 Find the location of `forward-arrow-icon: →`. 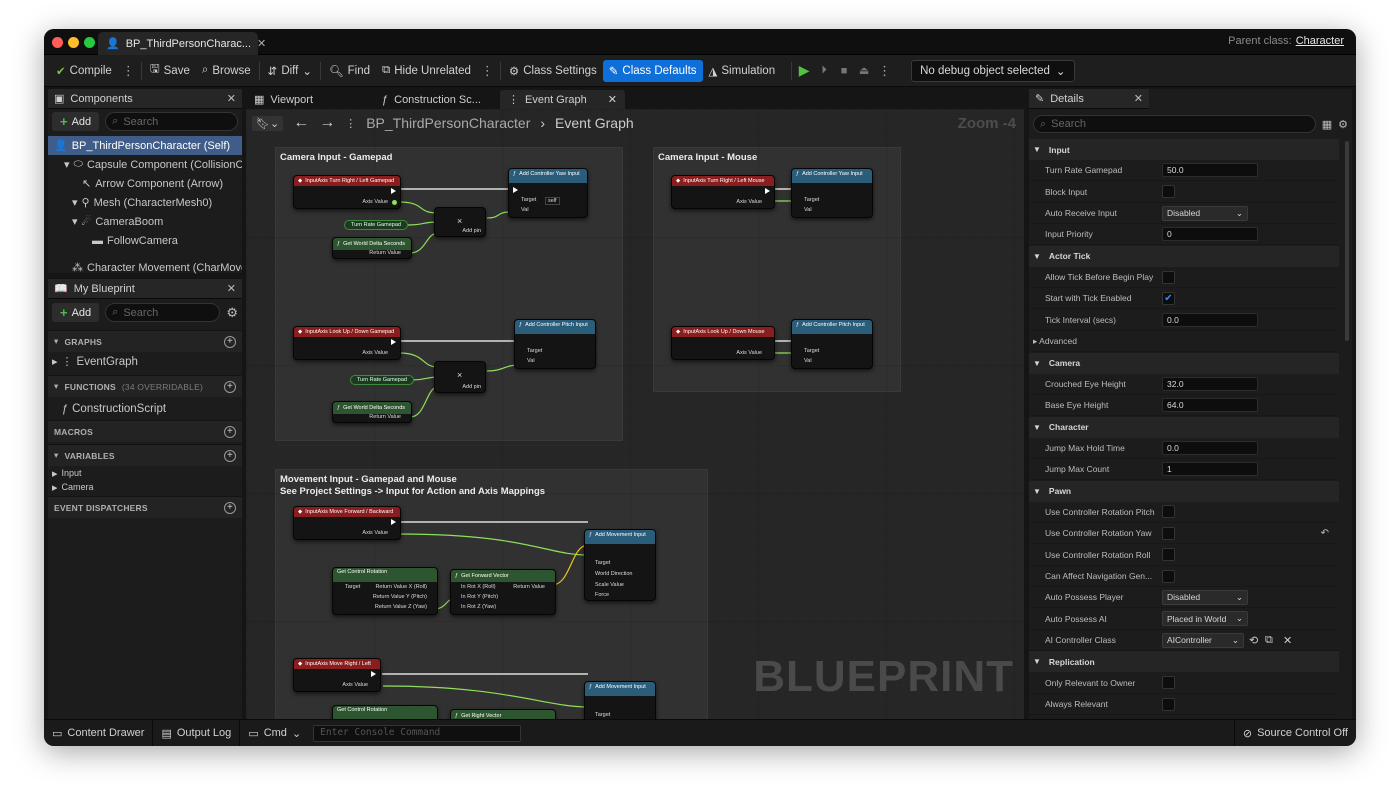

forward-arrow-icon: → is located at coordinates (327, 123).